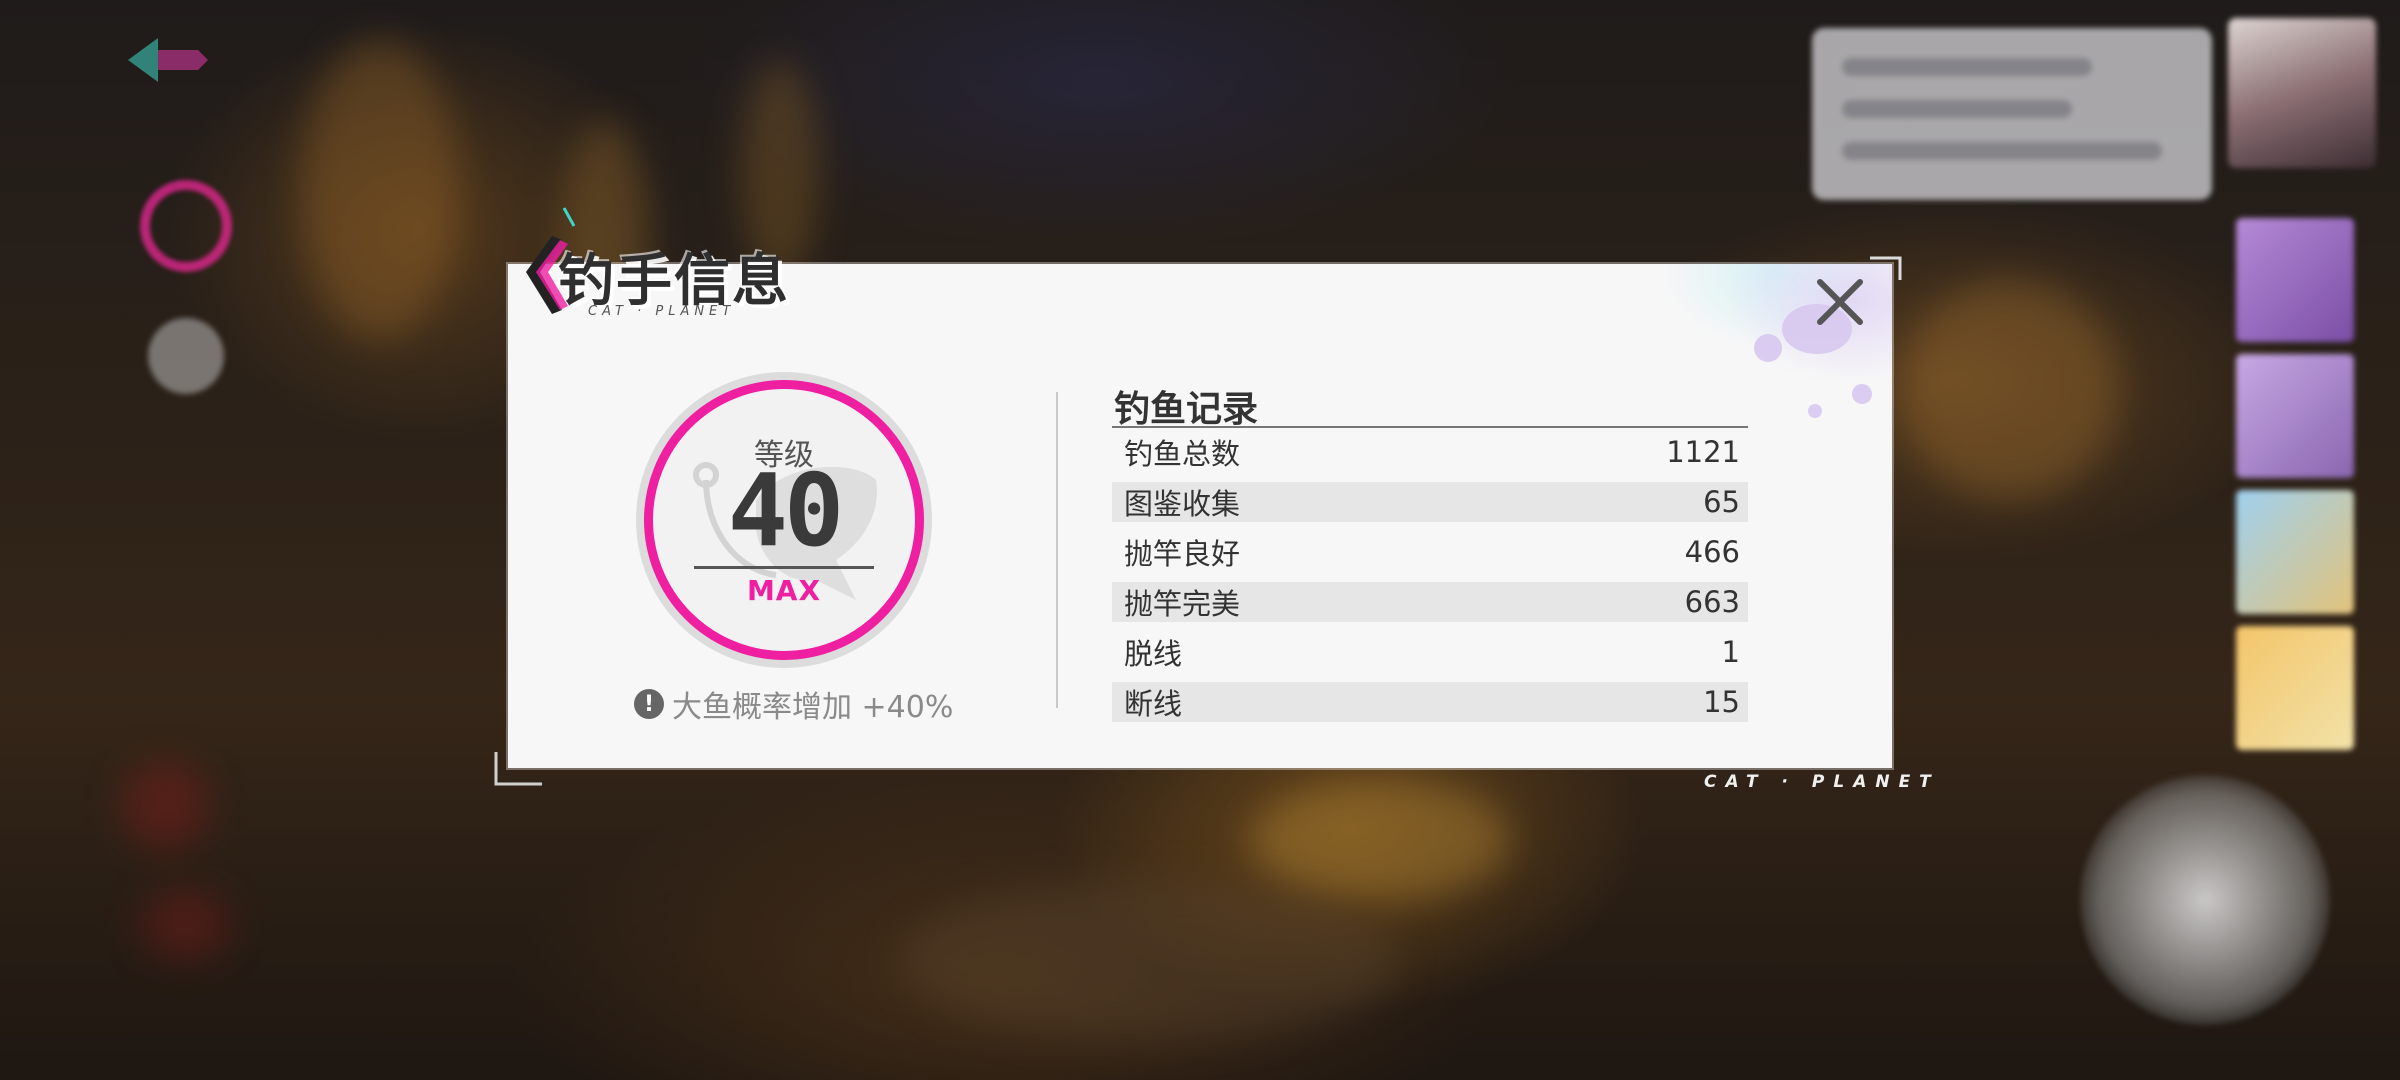 The image size is (2400, 1080). Describe the element at coordinates (649, 704) in the screenshot. I see `alert-icon: !` at that location.